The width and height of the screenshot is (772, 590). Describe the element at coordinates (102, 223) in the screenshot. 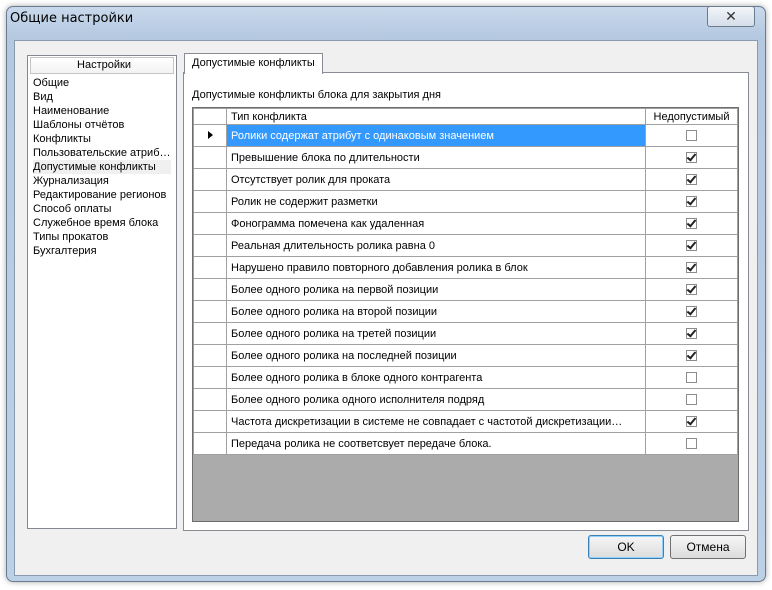

I see `nav-item: Служебное время блока` at that location.